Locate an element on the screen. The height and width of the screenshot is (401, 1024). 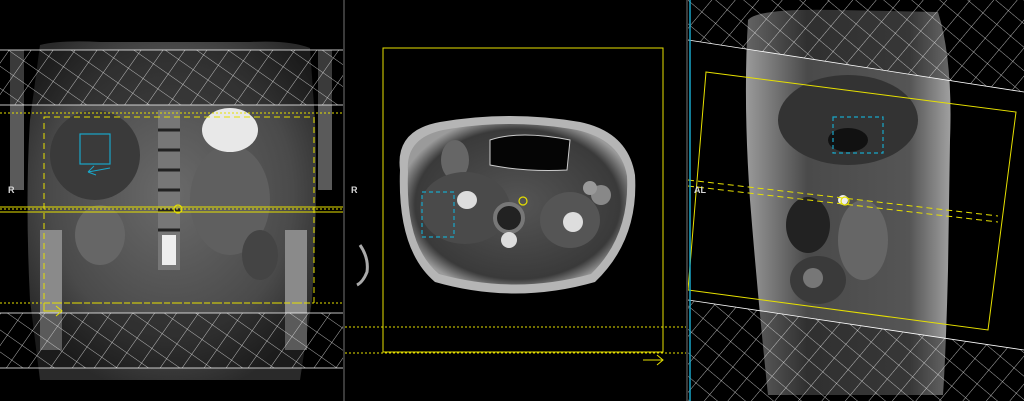
axial-arrow-icon is located at coordinates (653, 360).